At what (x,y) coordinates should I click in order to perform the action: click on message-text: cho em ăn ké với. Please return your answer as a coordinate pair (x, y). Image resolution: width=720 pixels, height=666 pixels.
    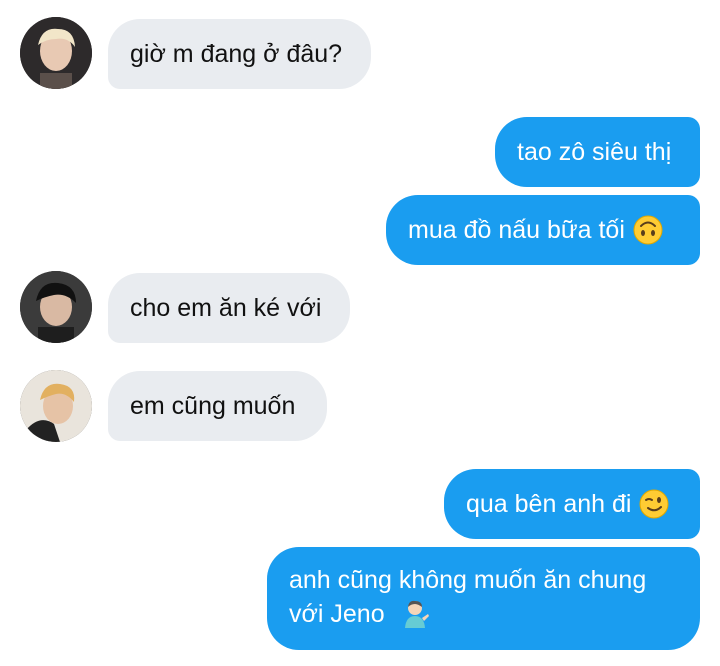
    Looking at the image, I should click on (226, 308).